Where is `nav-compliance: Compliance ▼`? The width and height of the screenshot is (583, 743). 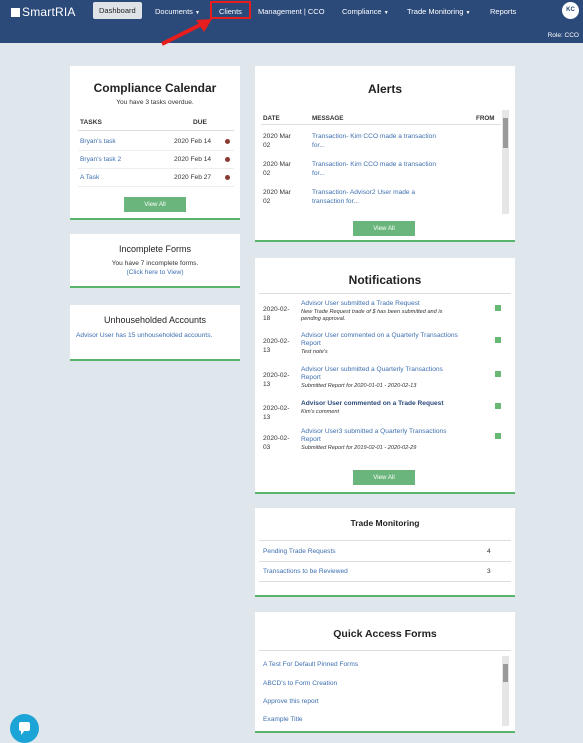 nav-compliance: Compliance ▼ is located at coordinates (365, 11).